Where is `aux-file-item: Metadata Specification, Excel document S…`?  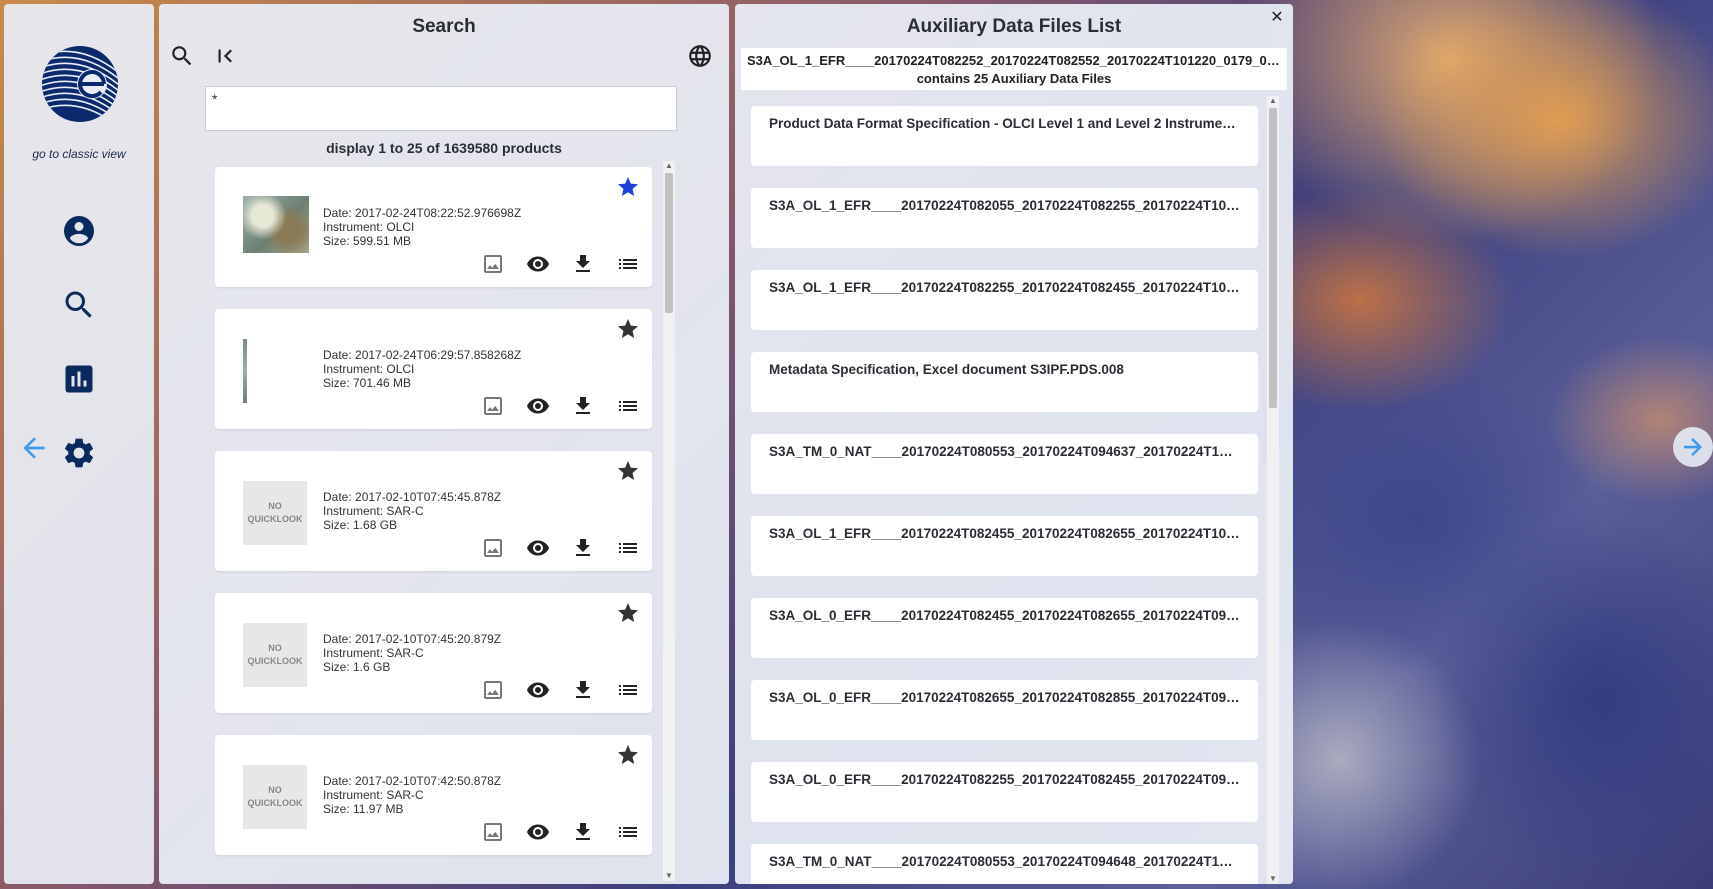 aux-file-item: Metadata Specification, Excel document S… is located at coordinates (1004, 382).